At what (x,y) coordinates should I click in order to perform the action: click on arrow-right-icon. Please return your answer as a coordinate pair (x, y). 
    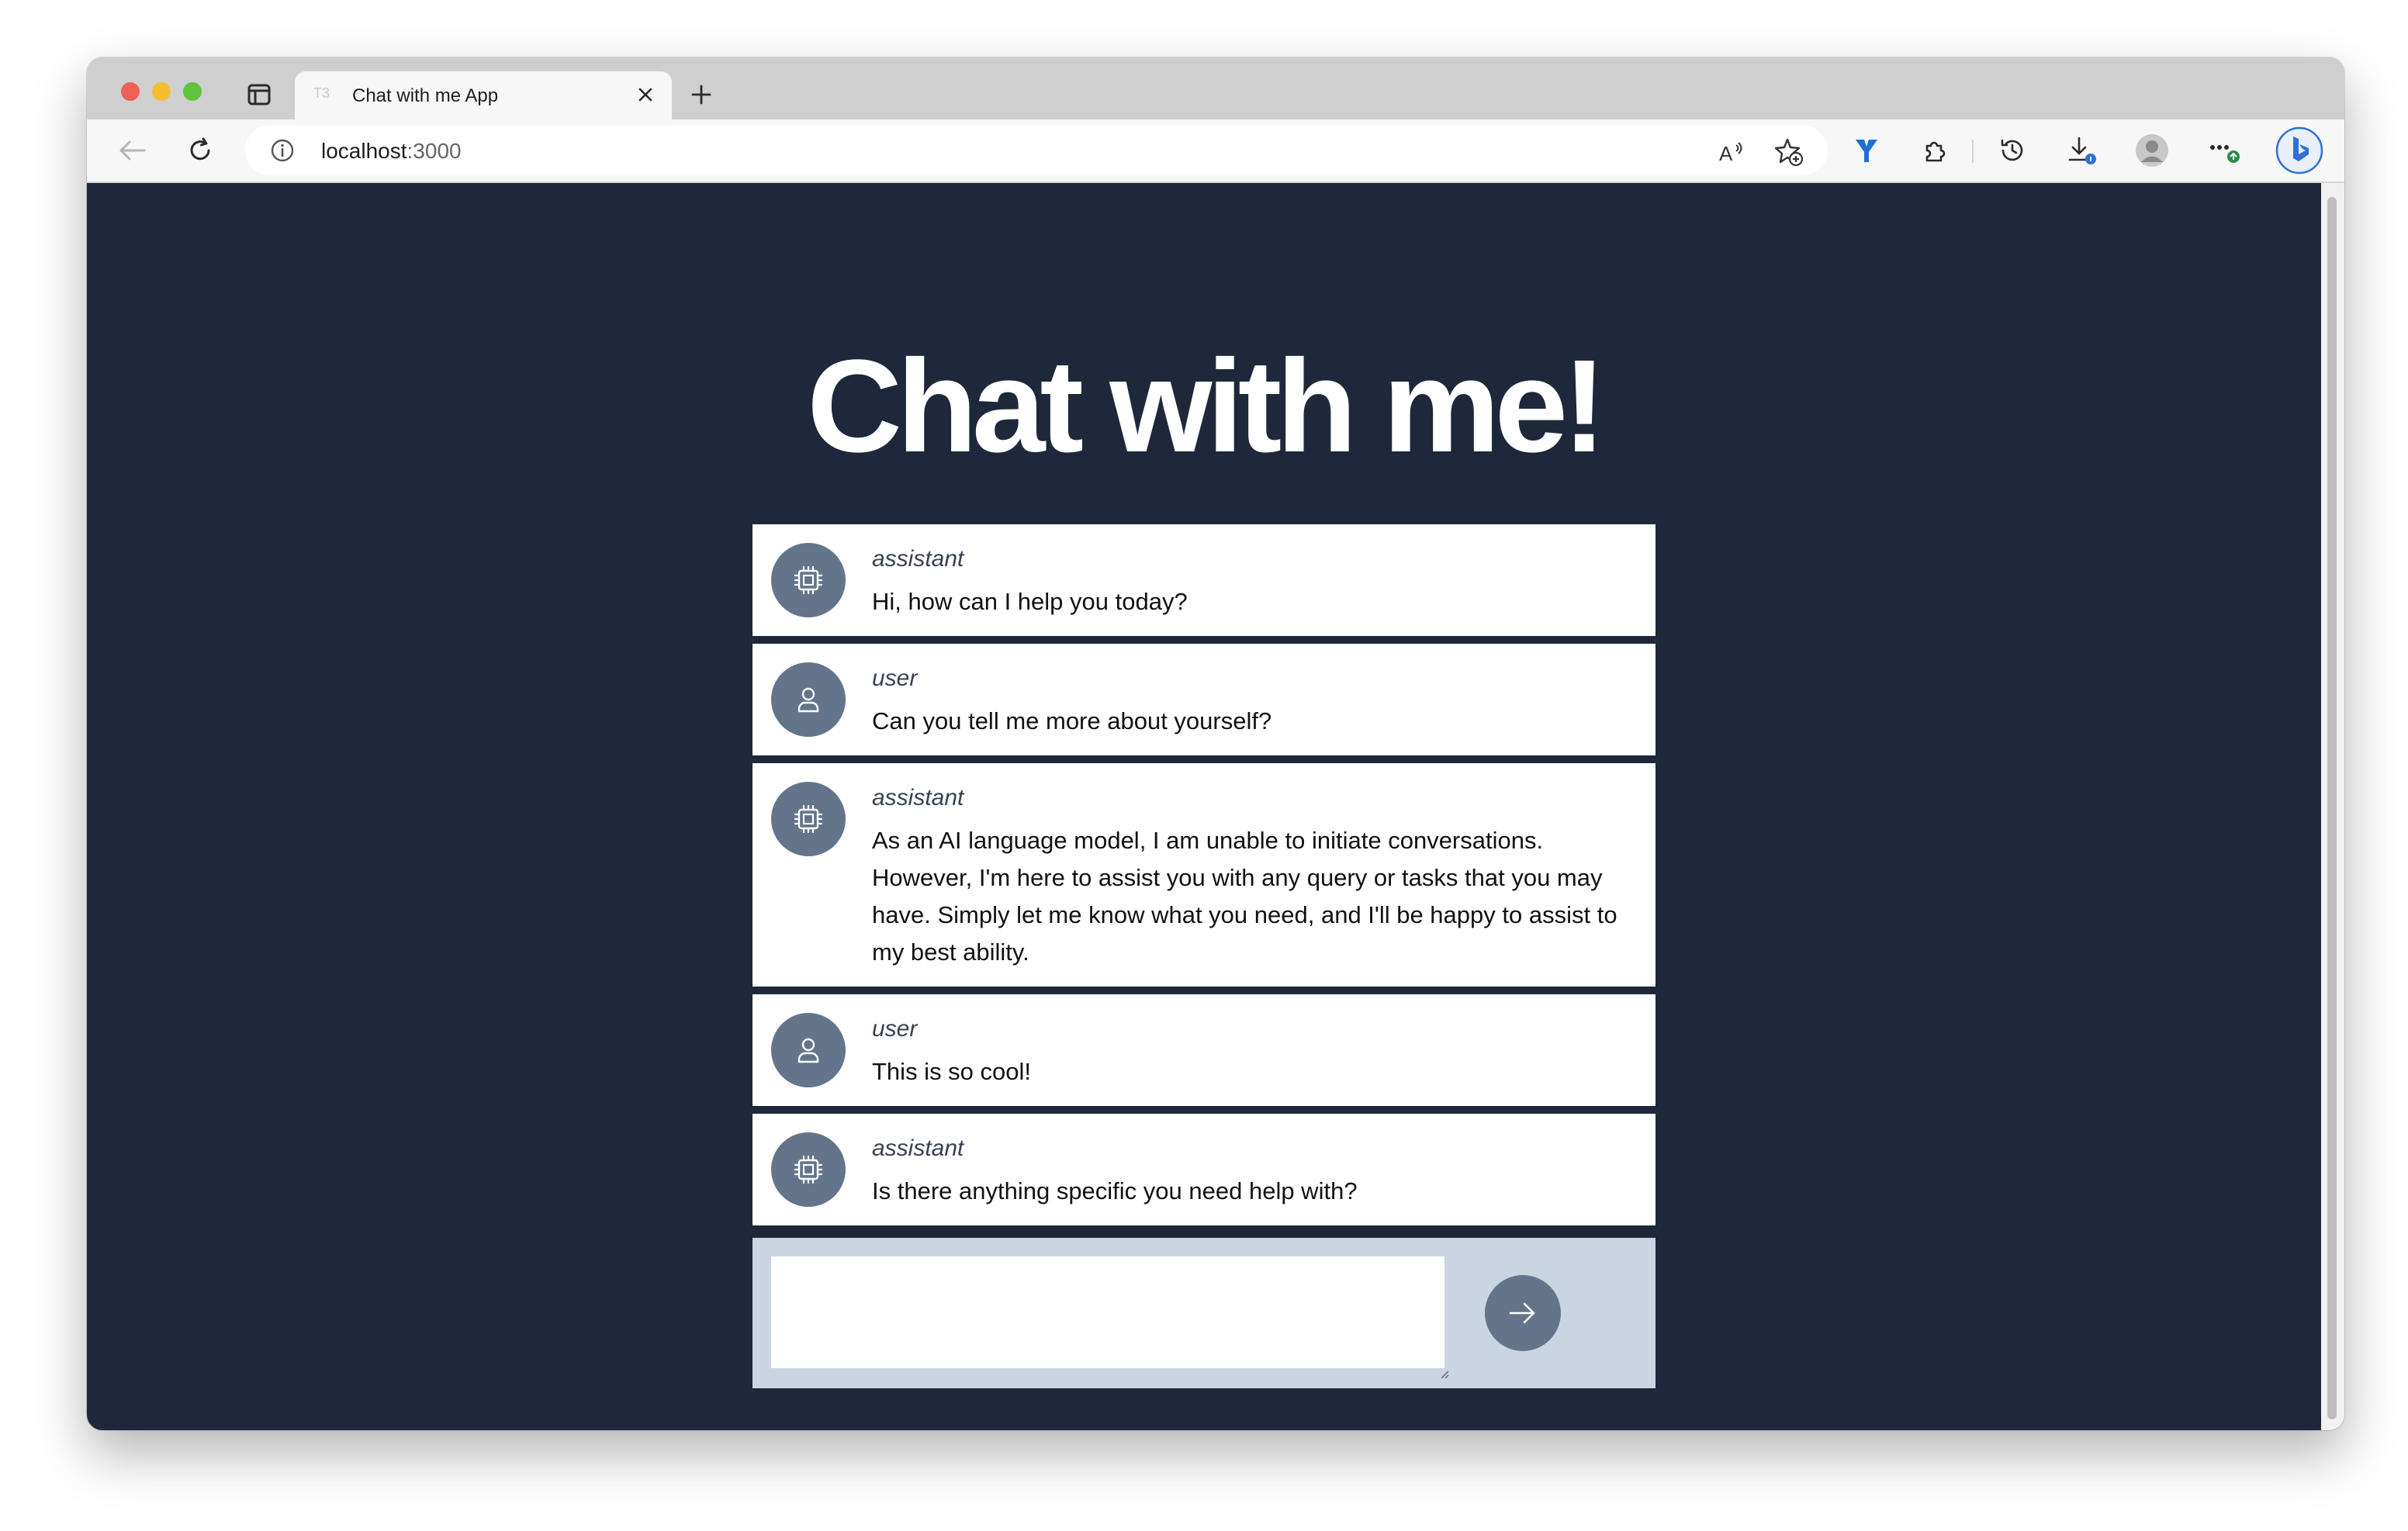
    Looking at the image, I should click on (1522, 1313).